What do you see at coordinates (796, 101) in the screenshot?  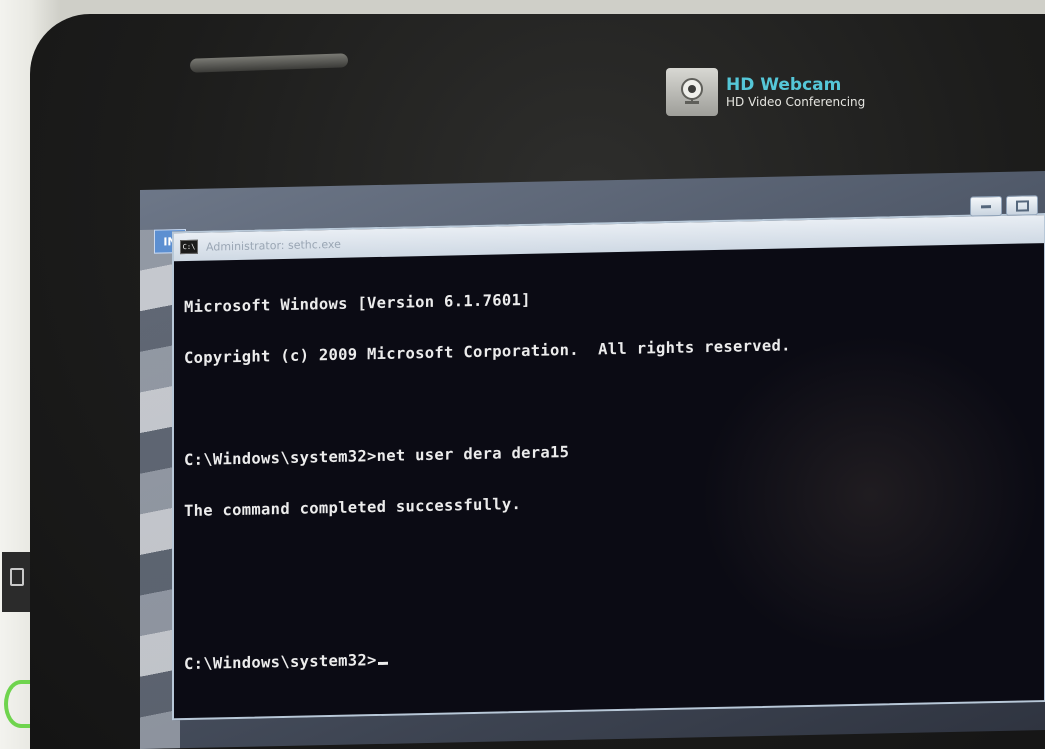 I see `webcam-subtitle: HD Video Conferencing` at bounding box center [796, 101].